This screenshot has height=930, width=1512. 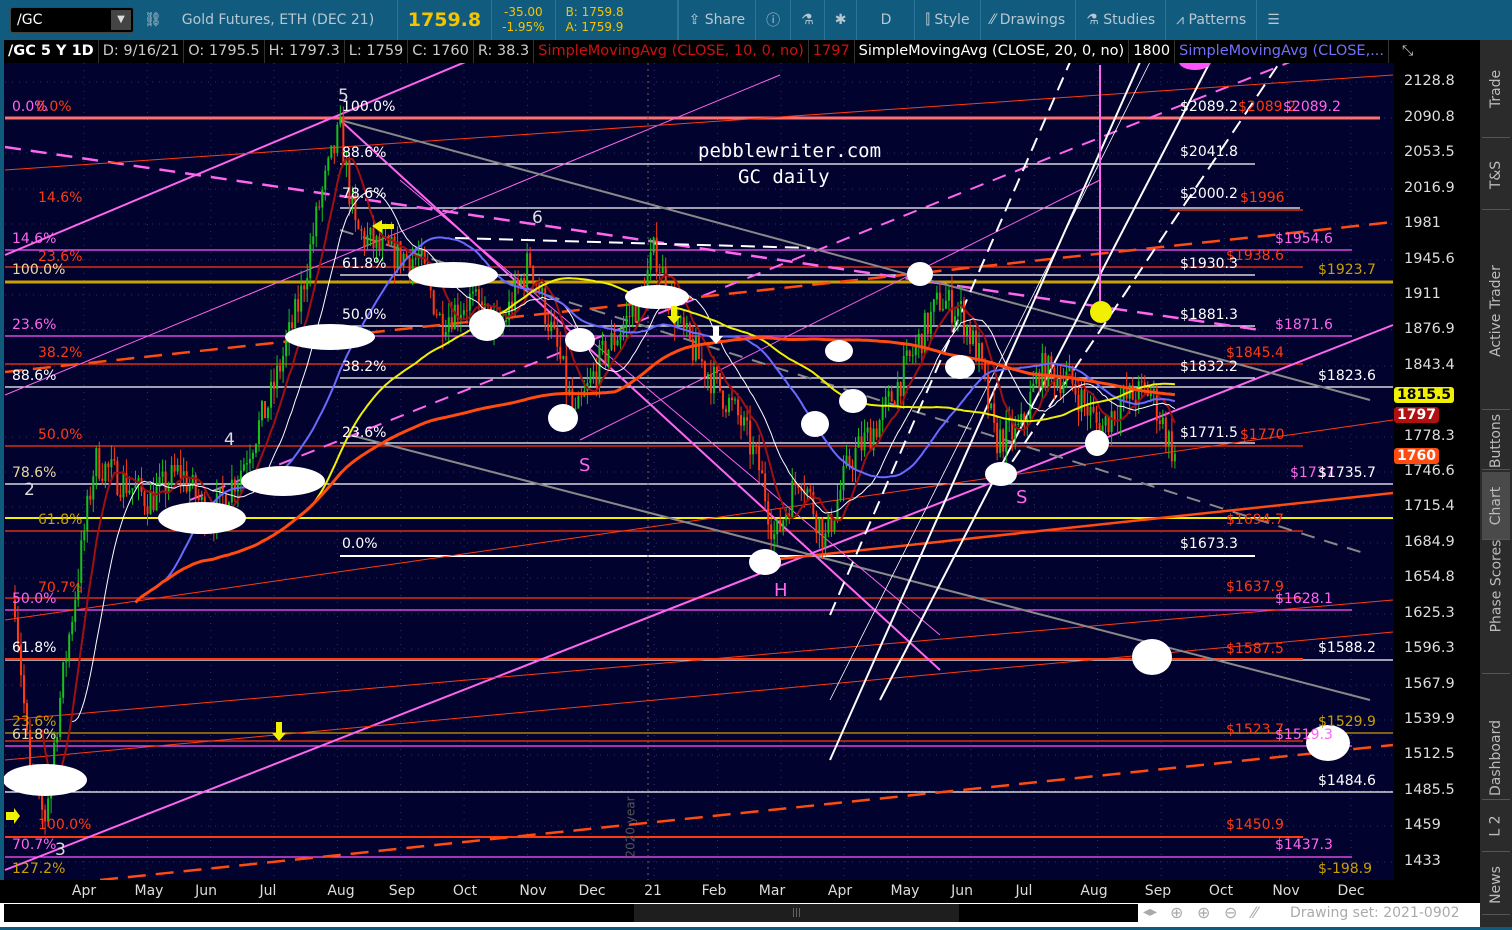 I want to click on symbol-value: /GC, so click(x=30, y=20).